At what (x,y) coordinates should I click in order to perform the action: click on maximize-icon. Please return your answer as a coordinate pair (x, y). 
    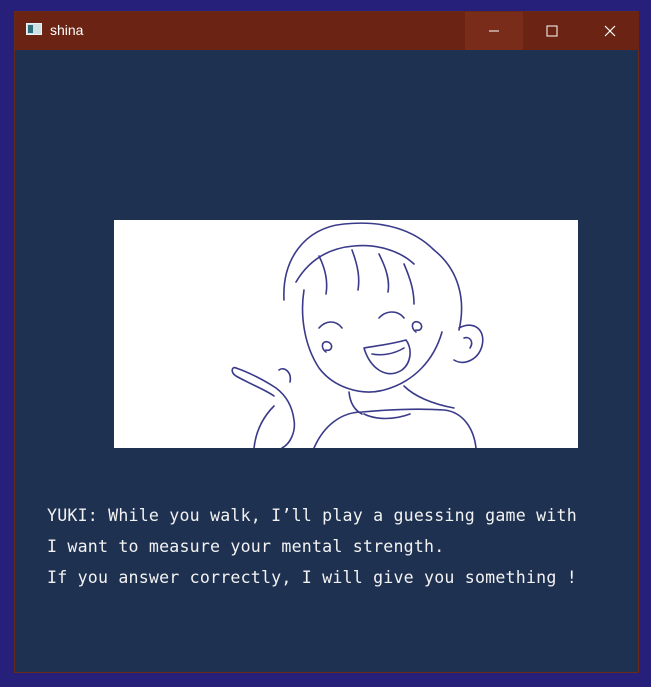
    Looking at the image, I should click on (552, 31).